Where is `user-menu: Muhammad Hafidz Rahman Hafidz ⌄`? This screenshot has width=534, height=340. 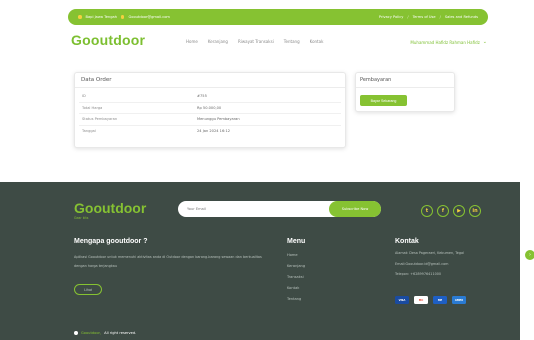 user-menu: Muhammad Hafidz Rahman Hafidz ⌄ is located at coordinates (448, 42).